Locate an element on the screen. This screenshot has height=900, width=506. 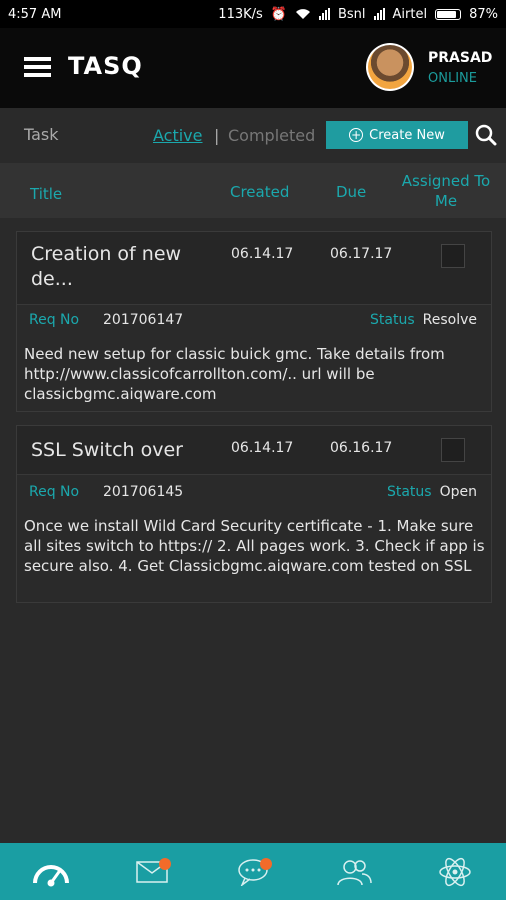
user-status: ONLINE is located at coordinates (452, 78).